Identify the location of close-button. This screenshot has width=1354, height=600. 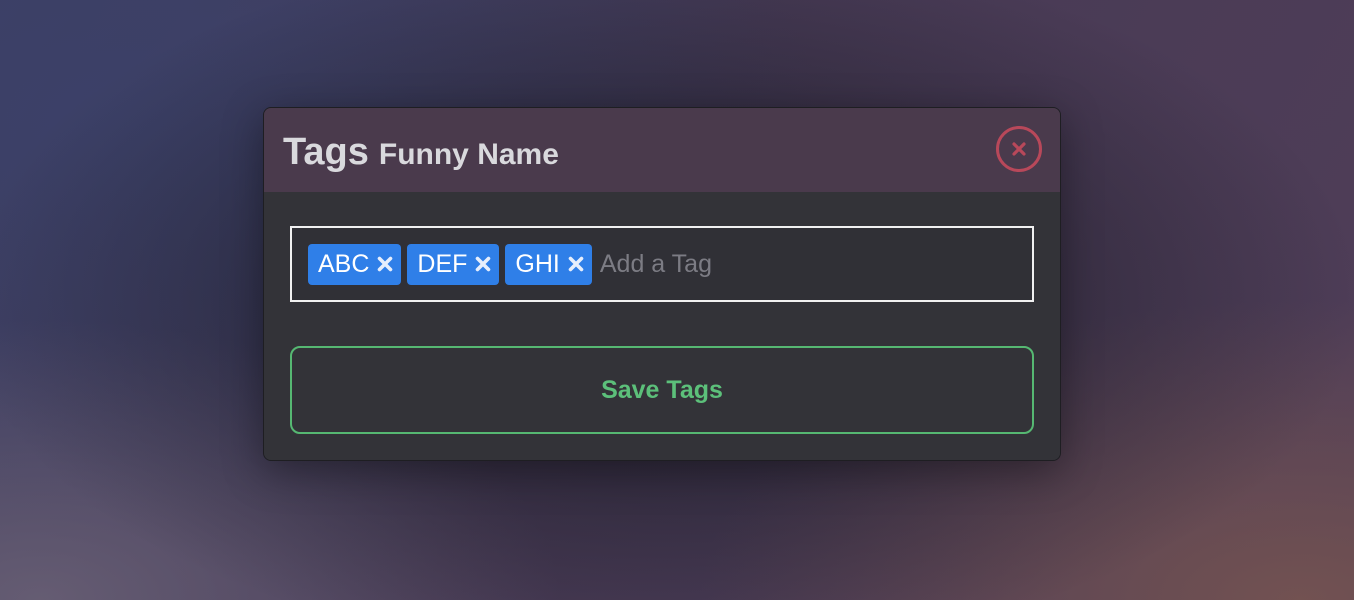
(1019, 149).